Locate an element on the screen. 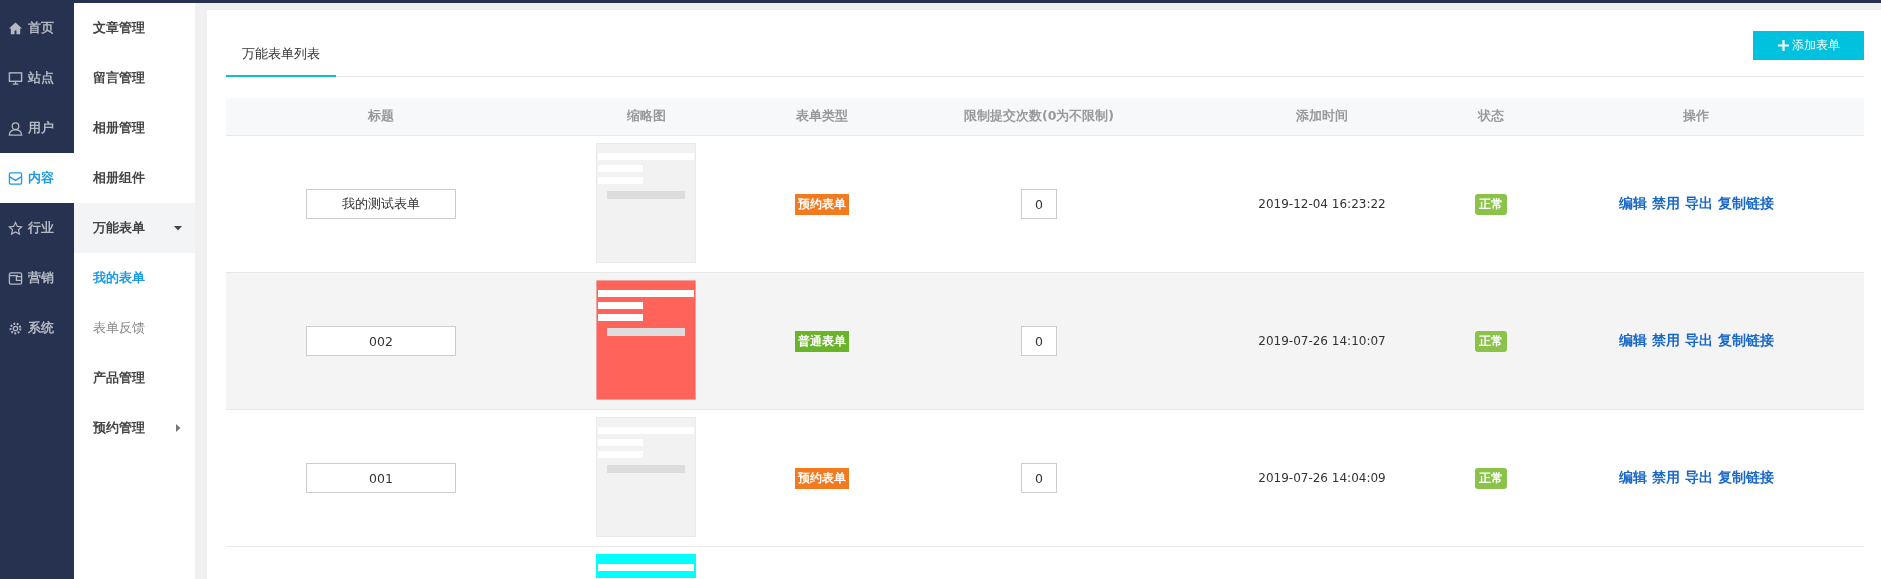 This screenshot has height=579, width=1881. submenu-item: 相册组件 is located at coordinates (134, 178).